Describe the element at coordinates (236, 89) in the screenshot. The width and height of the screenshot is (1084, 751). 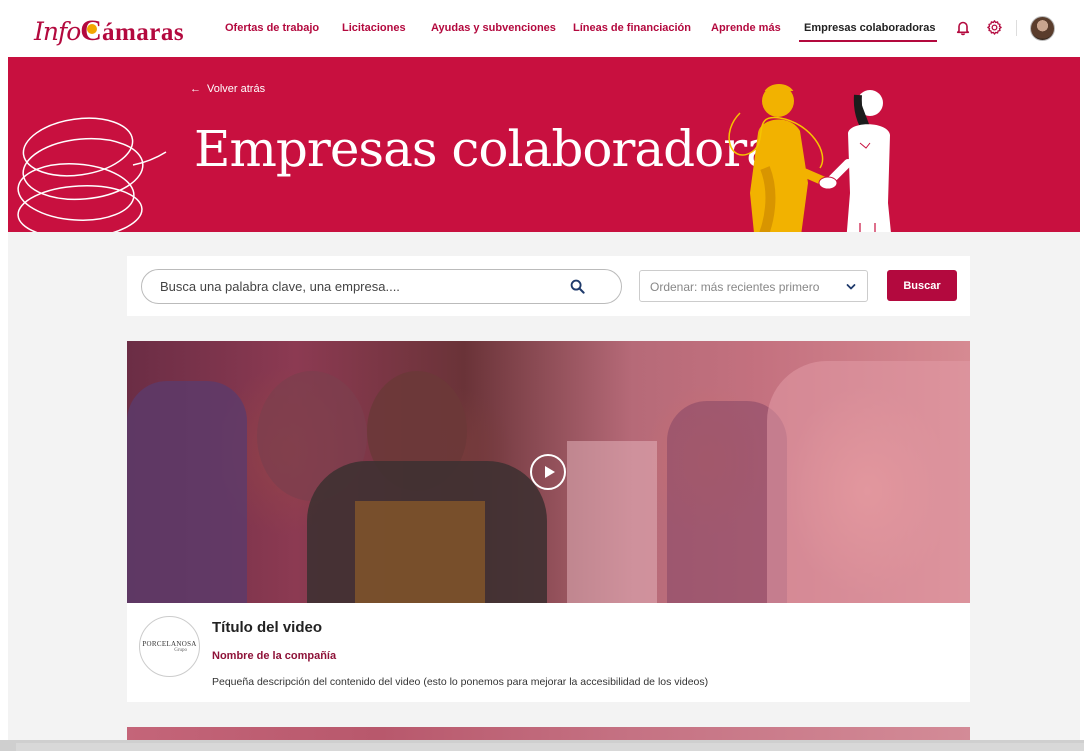
I see `back-link-label: Volver atrás` at that location.